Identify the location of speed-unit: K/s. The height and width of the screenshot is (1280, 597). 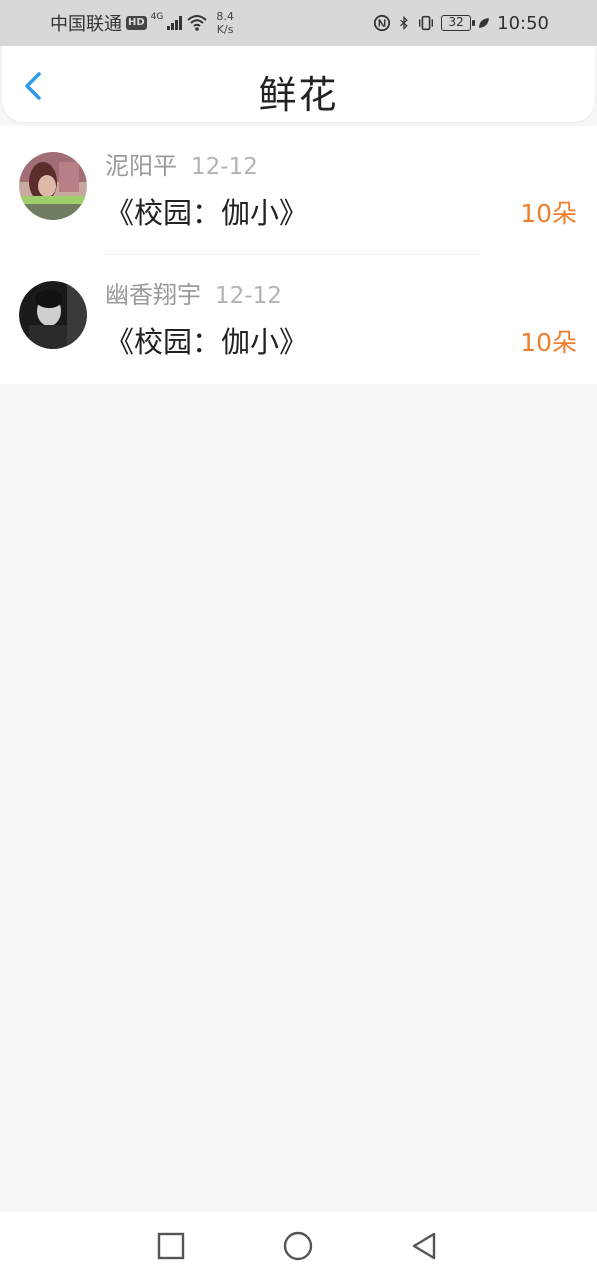
(225, 29).